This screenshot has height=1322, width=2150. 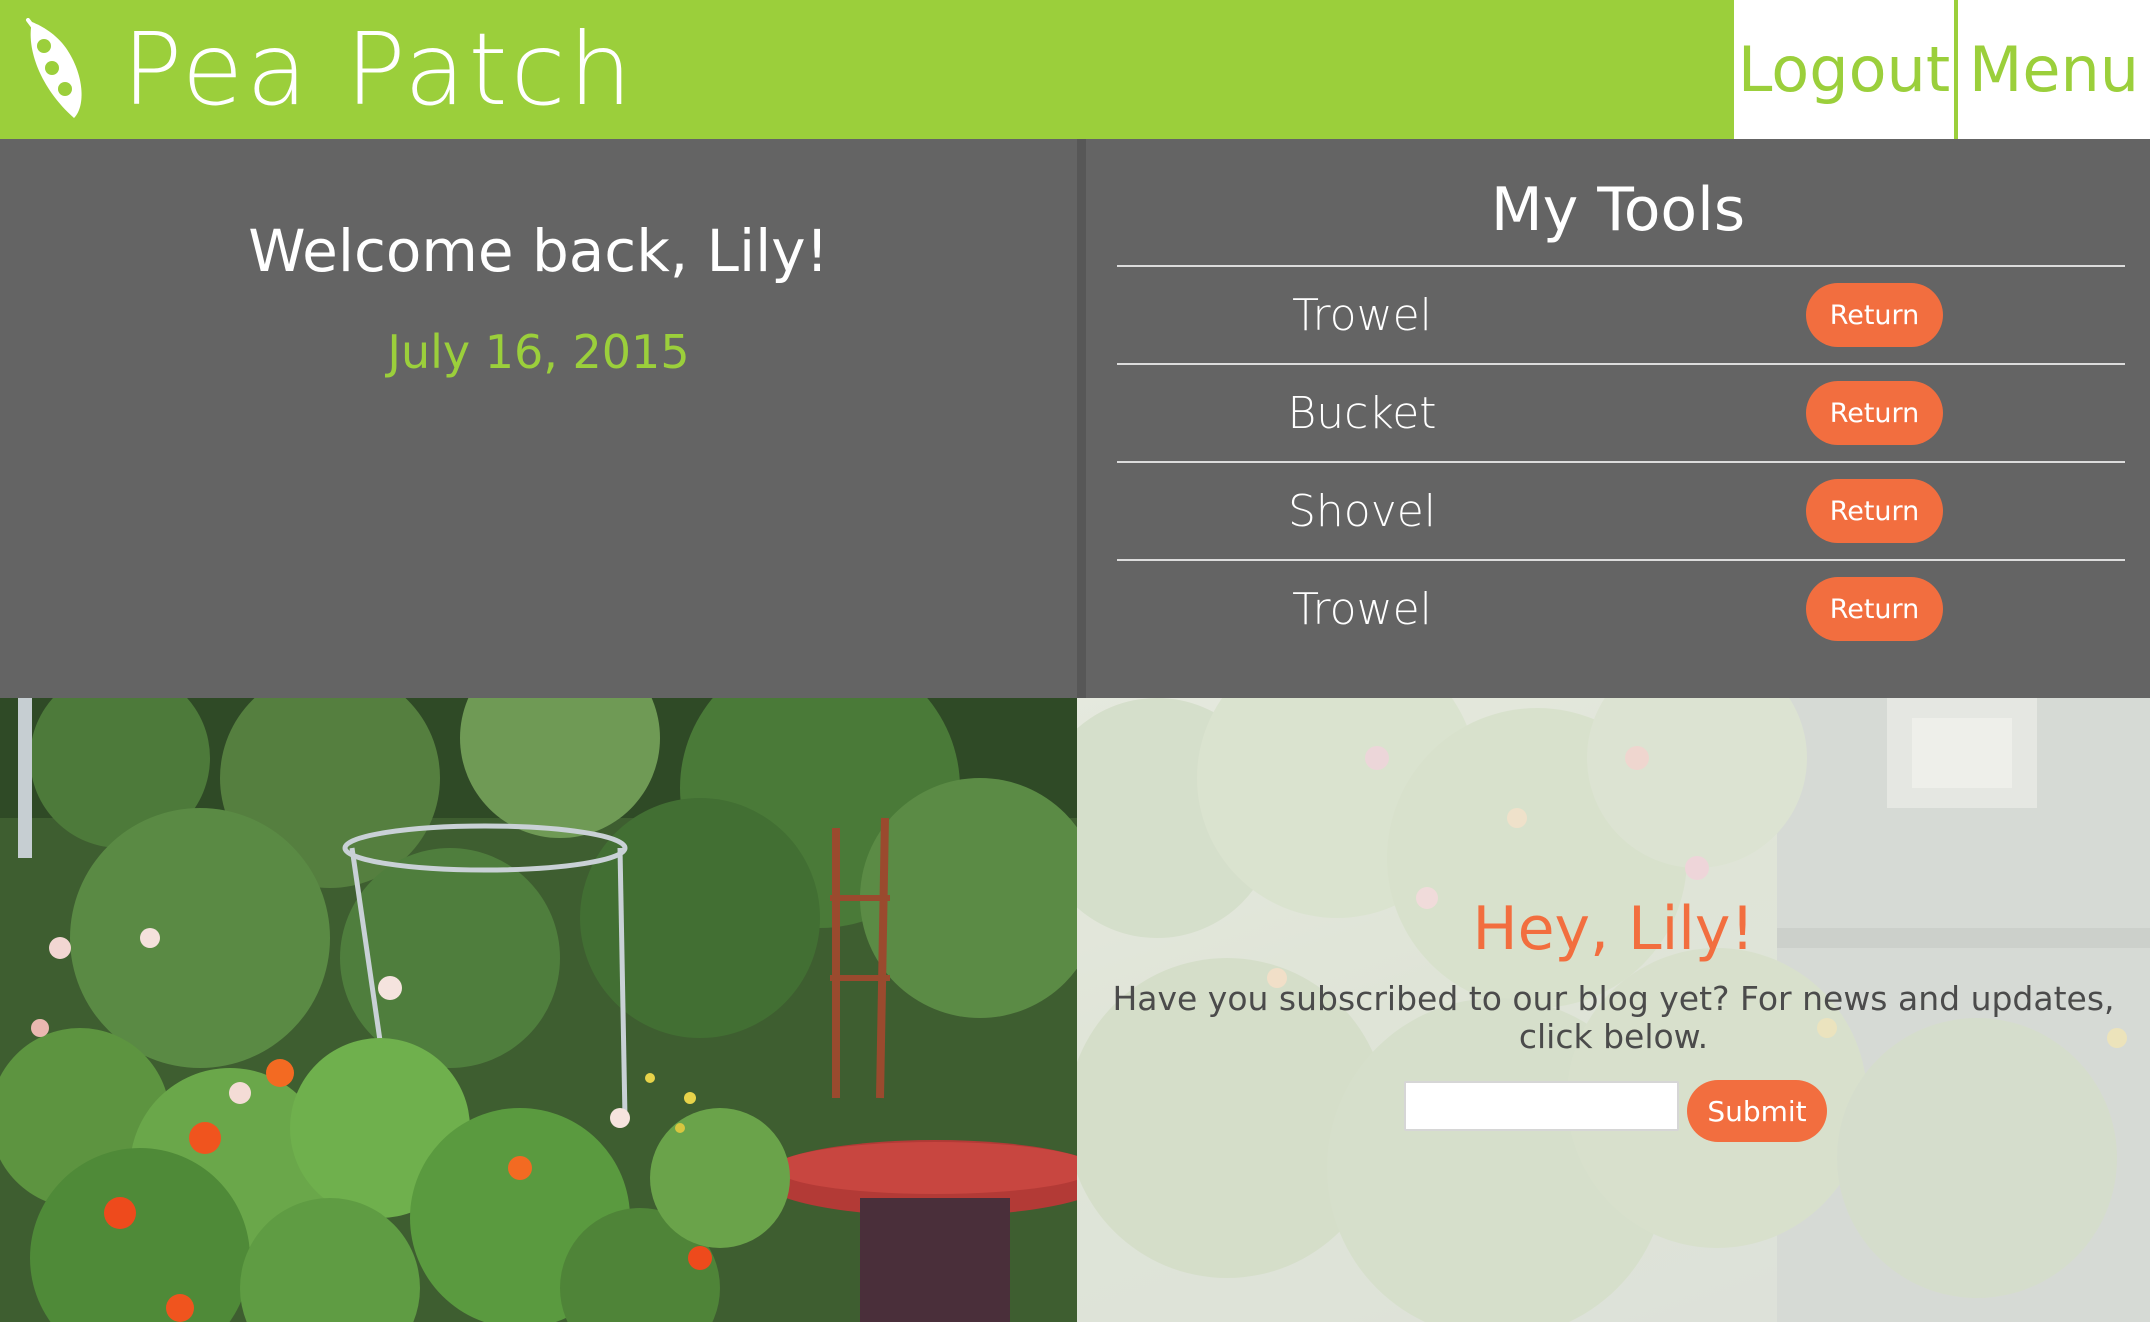 I want to click on tool-name: Bucket, so click(x=1362, y=413).